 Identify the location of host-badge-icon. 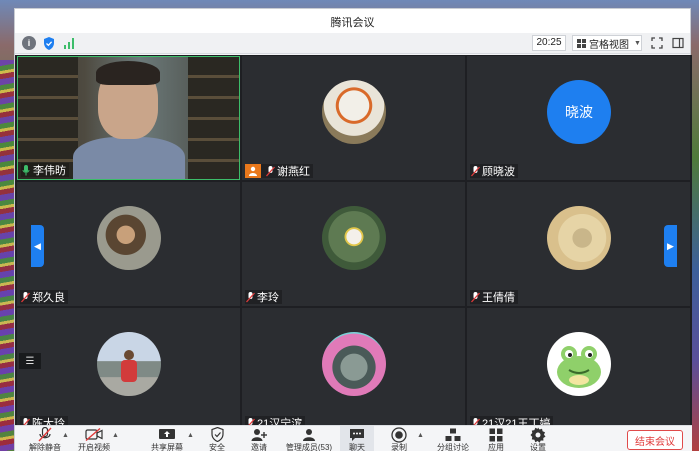
(253, 171).